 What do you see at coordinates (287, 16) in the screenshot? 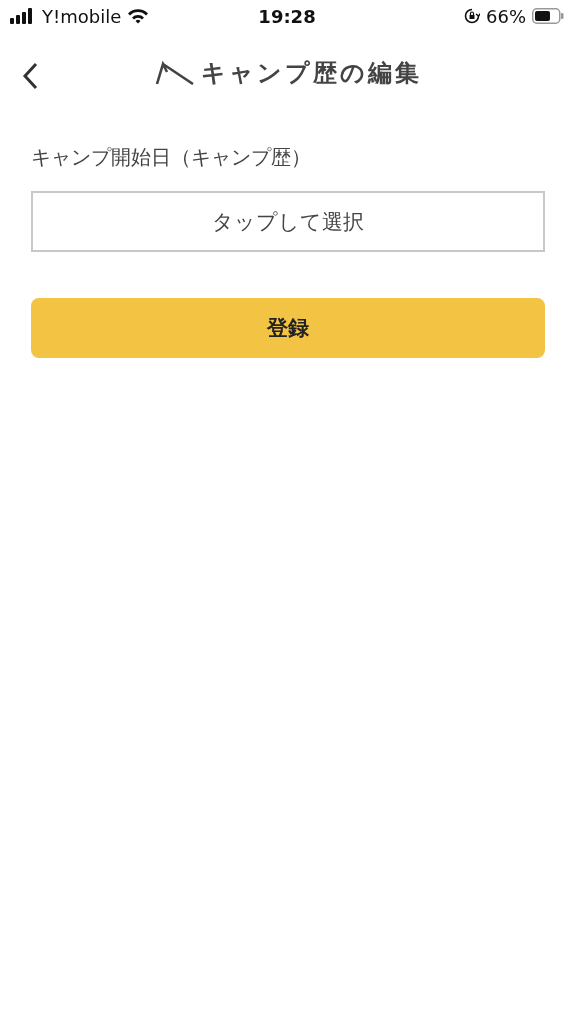
I see `clock-time: 19:28` at bounding box center [287, 16].